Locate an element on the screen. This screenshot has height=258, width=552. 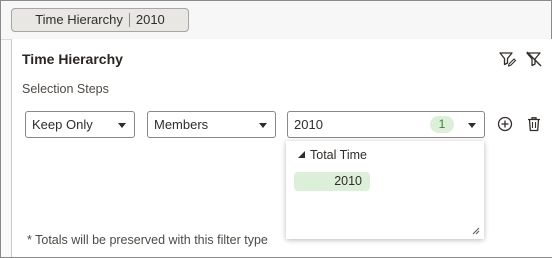
step-action-select: Keep Only is located at coordinates (80, 124).